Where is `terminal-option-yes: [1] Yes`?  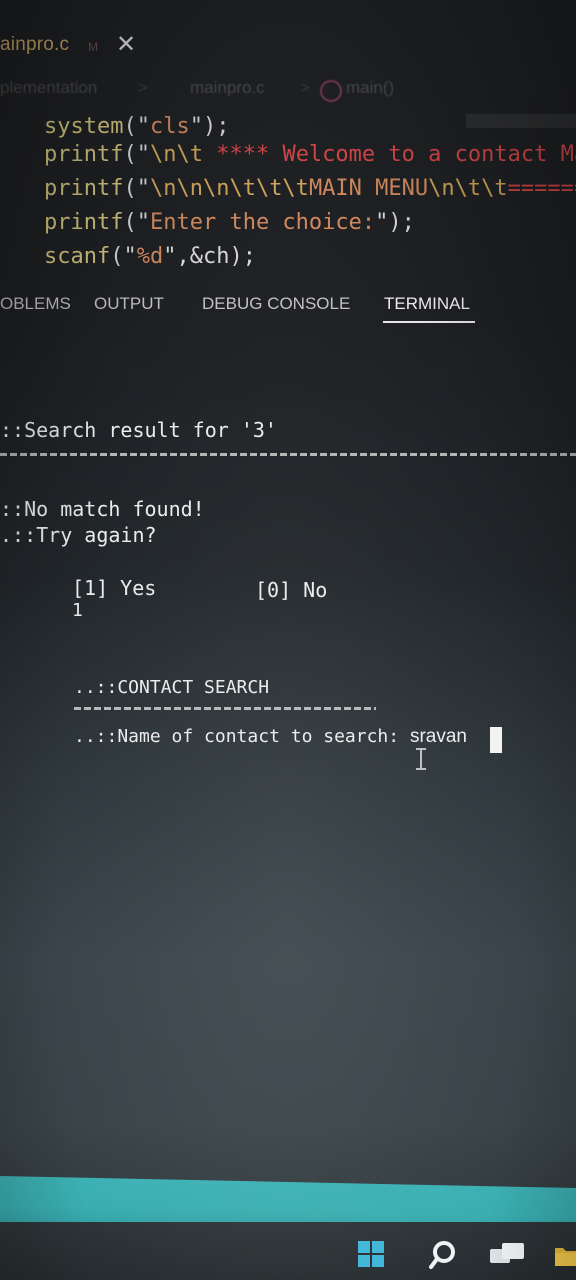 terminal-option-yes: [1] Yes is located at coordinates (114, 588).